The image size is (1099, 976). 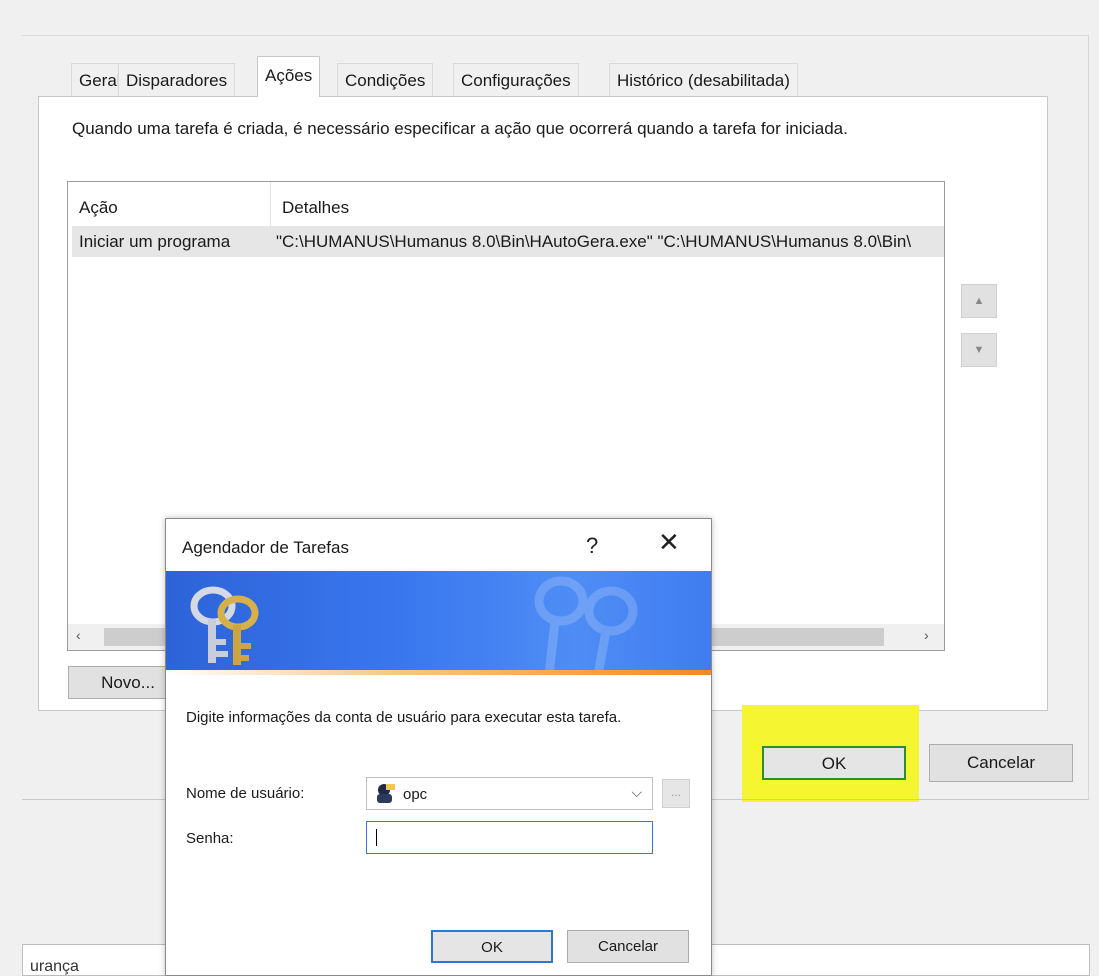 I want to click on ok-button: OK, so click(x=834, y=763).